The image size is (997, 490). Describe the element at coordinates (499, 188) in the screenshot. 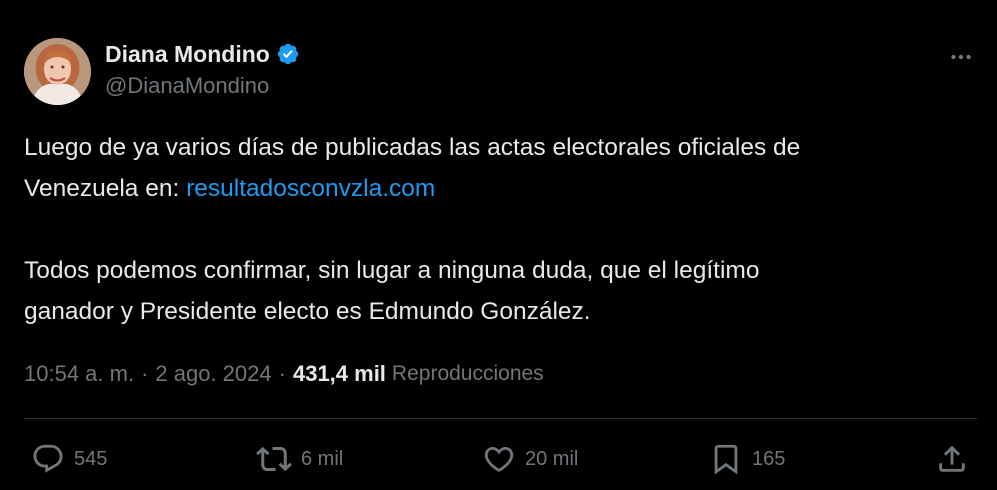

I see `tweet-line-2: Venezuela en: resultadosconvzla.com` at that location.